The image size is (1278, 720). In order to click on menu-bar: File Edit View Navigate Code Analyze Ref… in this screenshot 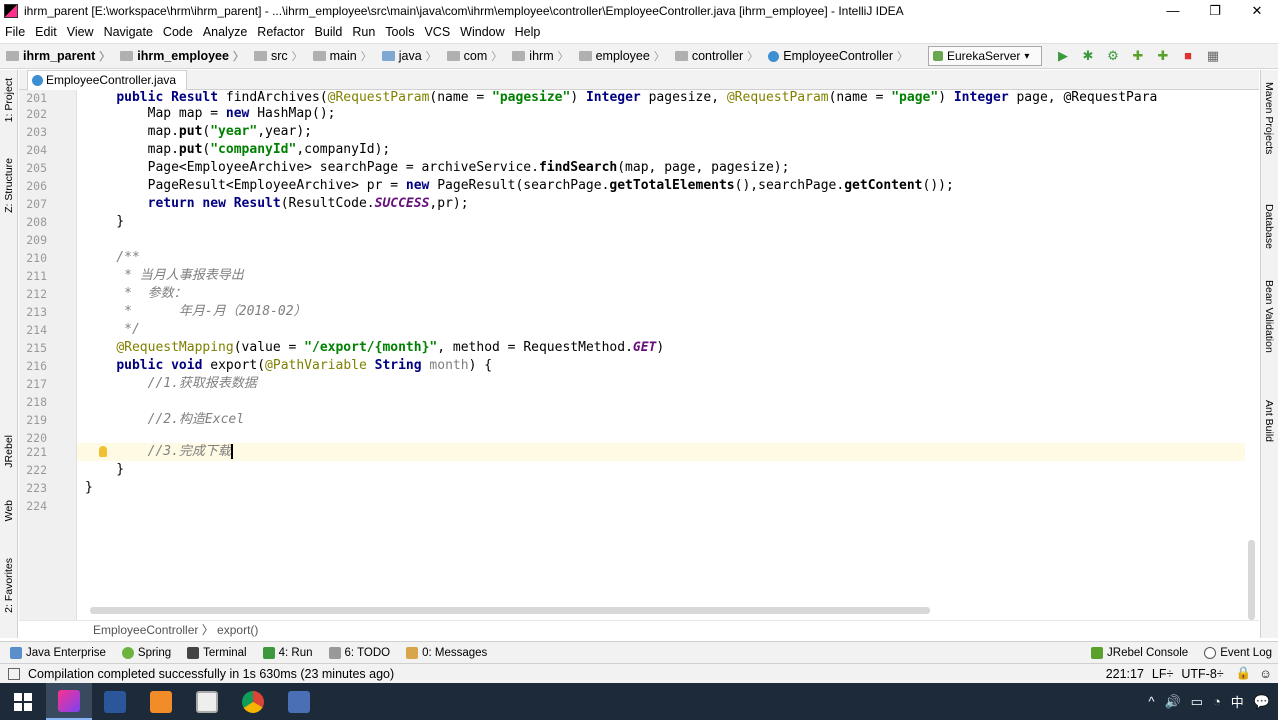, I will do `click(639, 32)`.